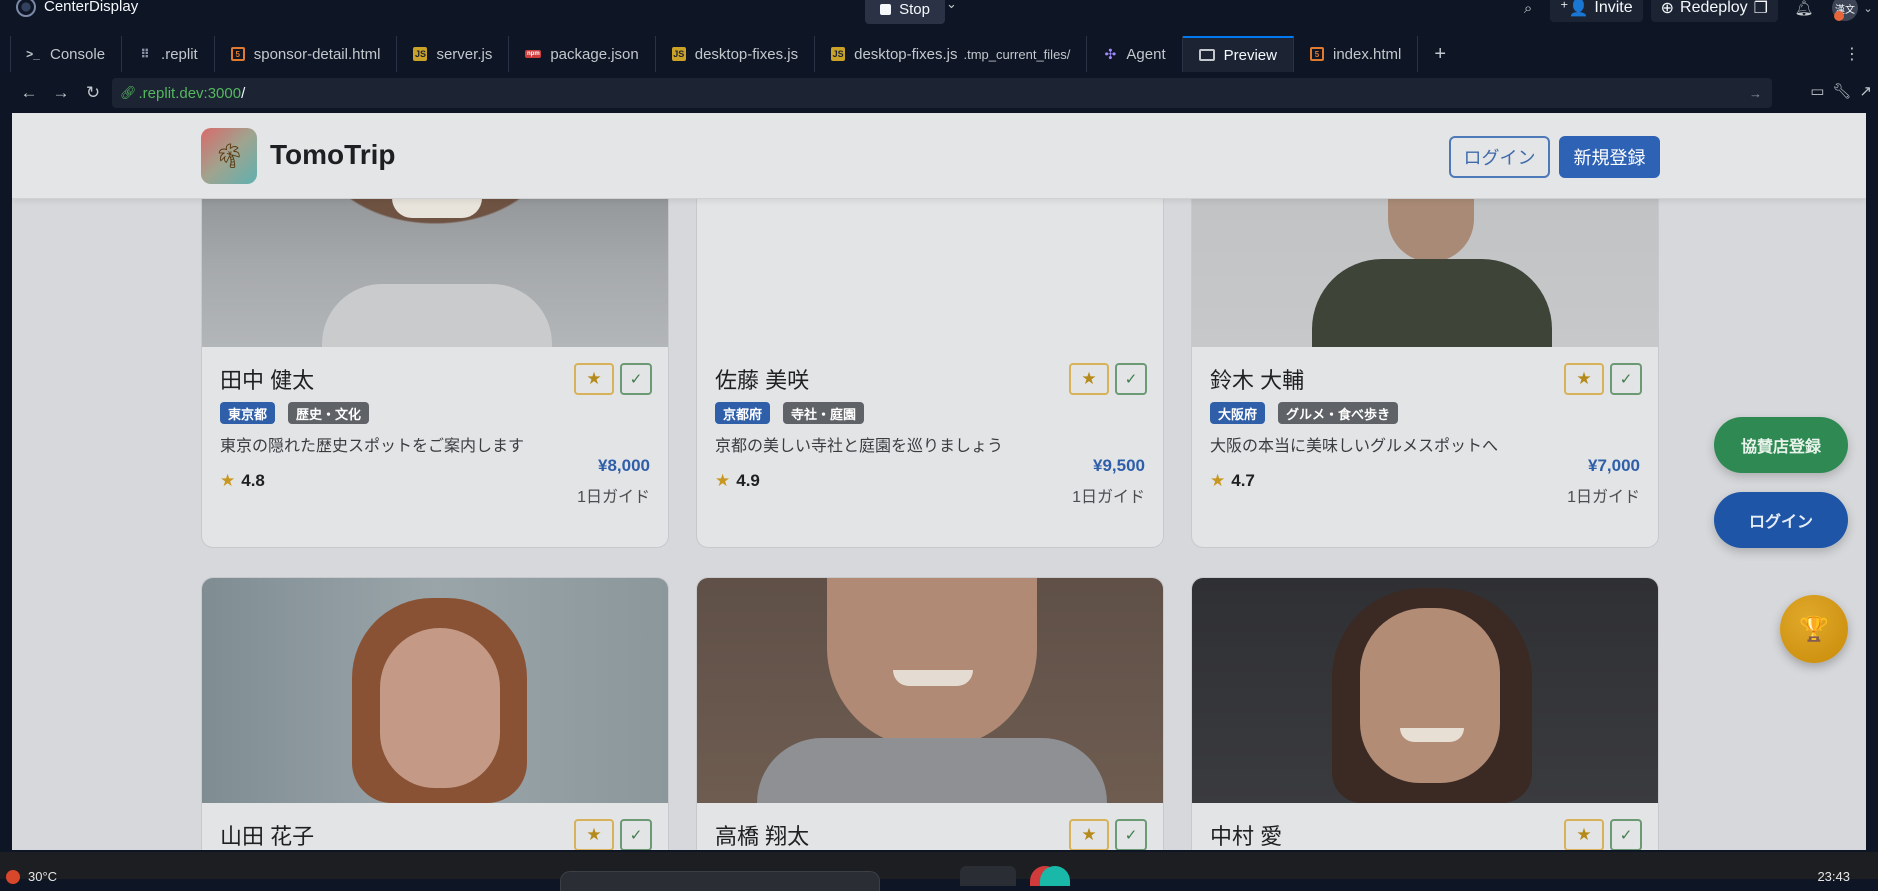 This screenshot has width=1878, height=891. Describe the element at coordinates (1338, 413) in the screenshot. I see `topic-badge: グルメ・食べ歩き` at that location.